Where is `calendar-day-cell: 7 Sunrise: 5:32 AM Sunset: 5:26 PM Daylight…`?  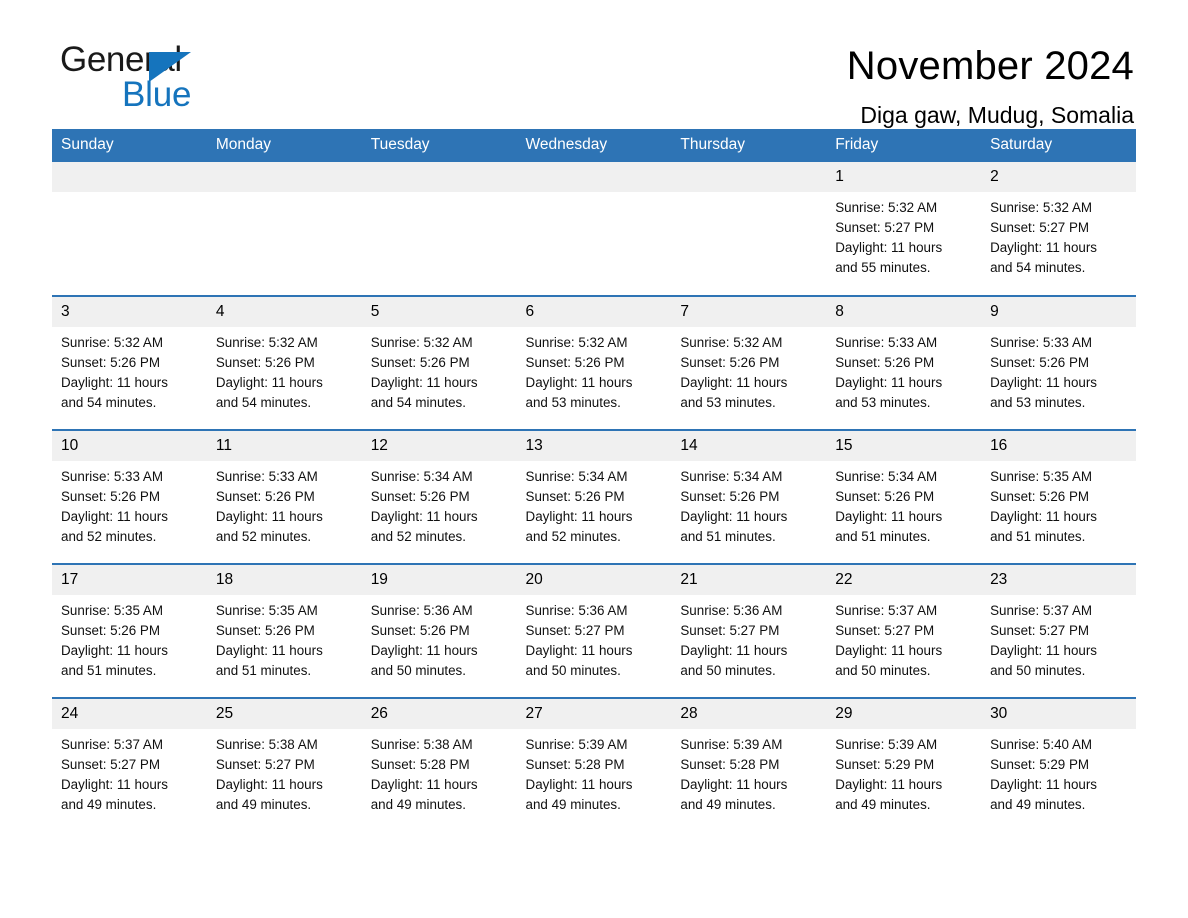
calendar-day-cell: 7 Sunrise: 5:32 AM Sunset: 5:26 PM Daylight… is located at coordinates (749, 362).